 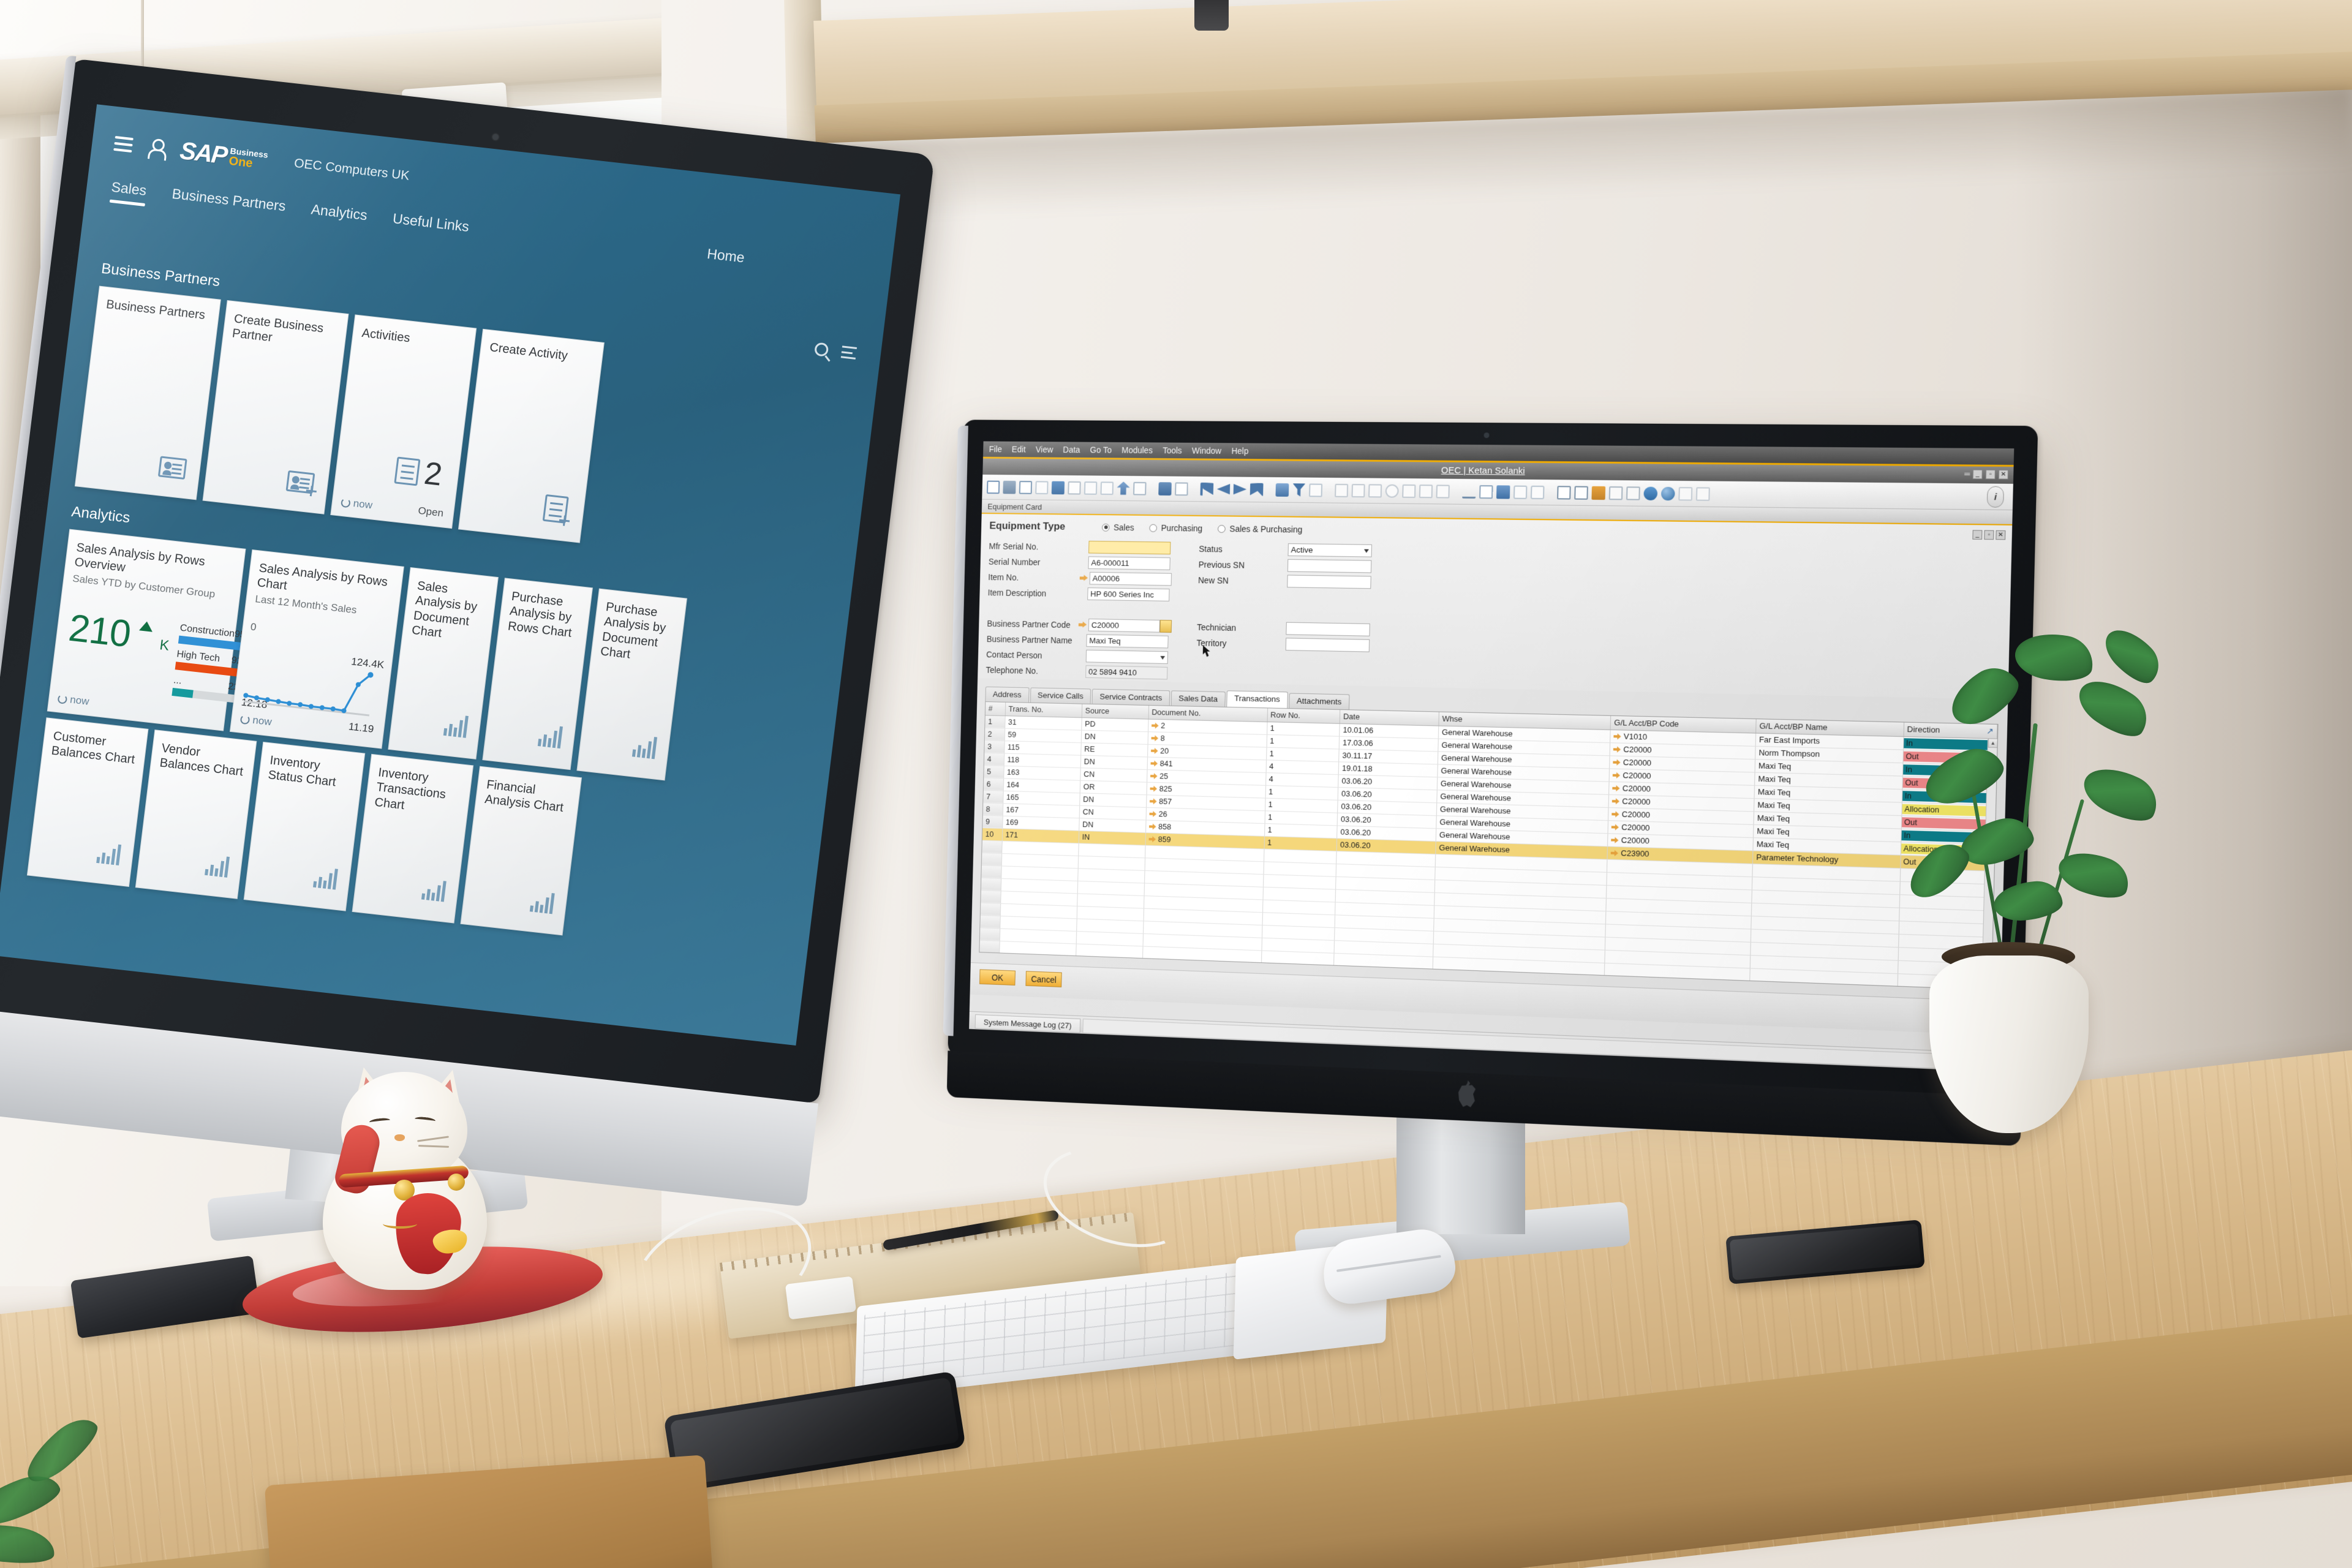 What do you see at coordinates (1375, 490) in the screenshot?
I see `delete-row-icon` at bounding box center [1375, 490].